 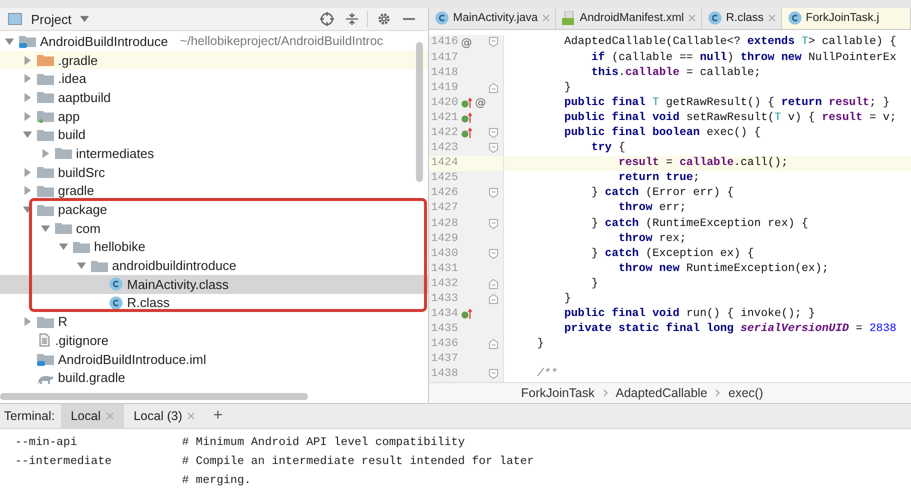 What do you see at coordinates (492, 18) in the screenshot?
I see `editor-tab: MainActivity.java` at bounding box center [492, 18].